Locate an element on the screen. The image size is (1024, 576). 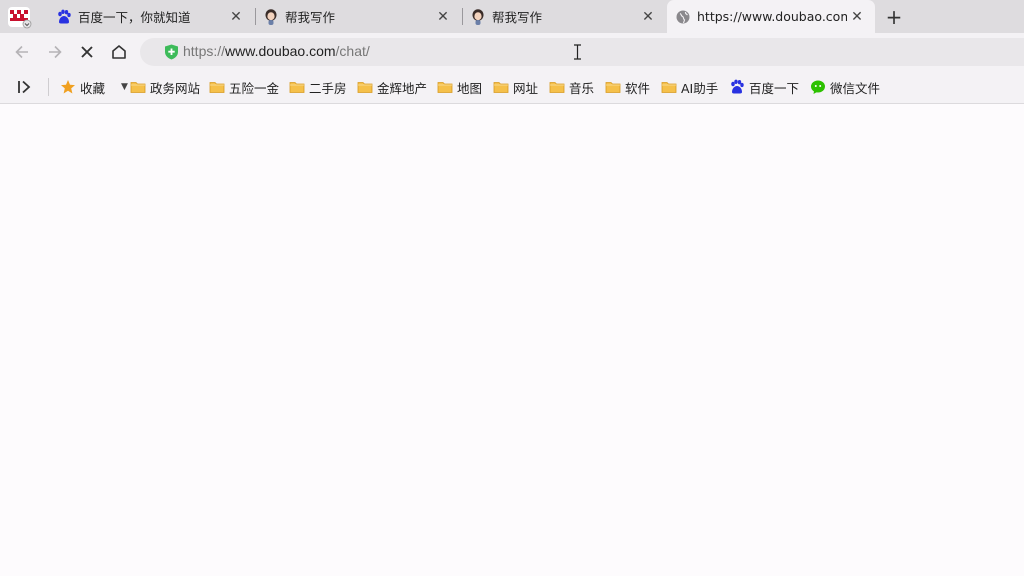
bookmark-label: 五险一金 is located at coordinates (254, 88).